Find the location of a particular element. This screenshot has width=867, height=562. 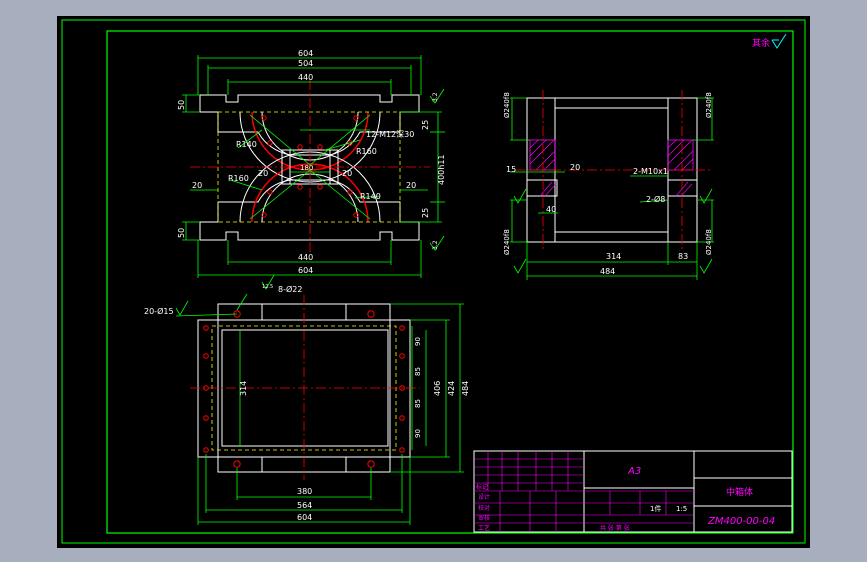

dim-front-504-top: 504 is located at coordinates (305, 63).